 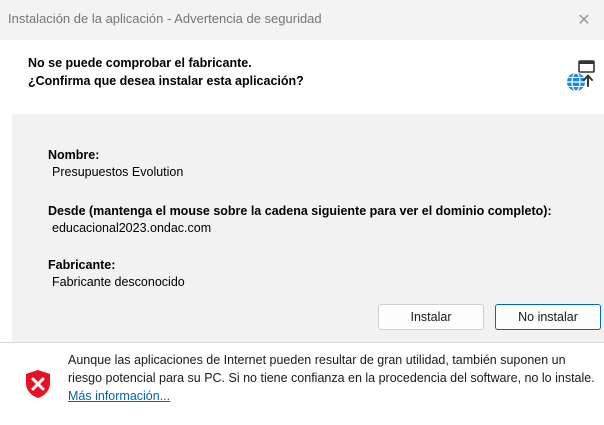 What do you see at coordinates (140, 63) in the screenshot?
I see `header-warning-text: No se puede comprobar el fabricante.` at bounding box center [140, 63].